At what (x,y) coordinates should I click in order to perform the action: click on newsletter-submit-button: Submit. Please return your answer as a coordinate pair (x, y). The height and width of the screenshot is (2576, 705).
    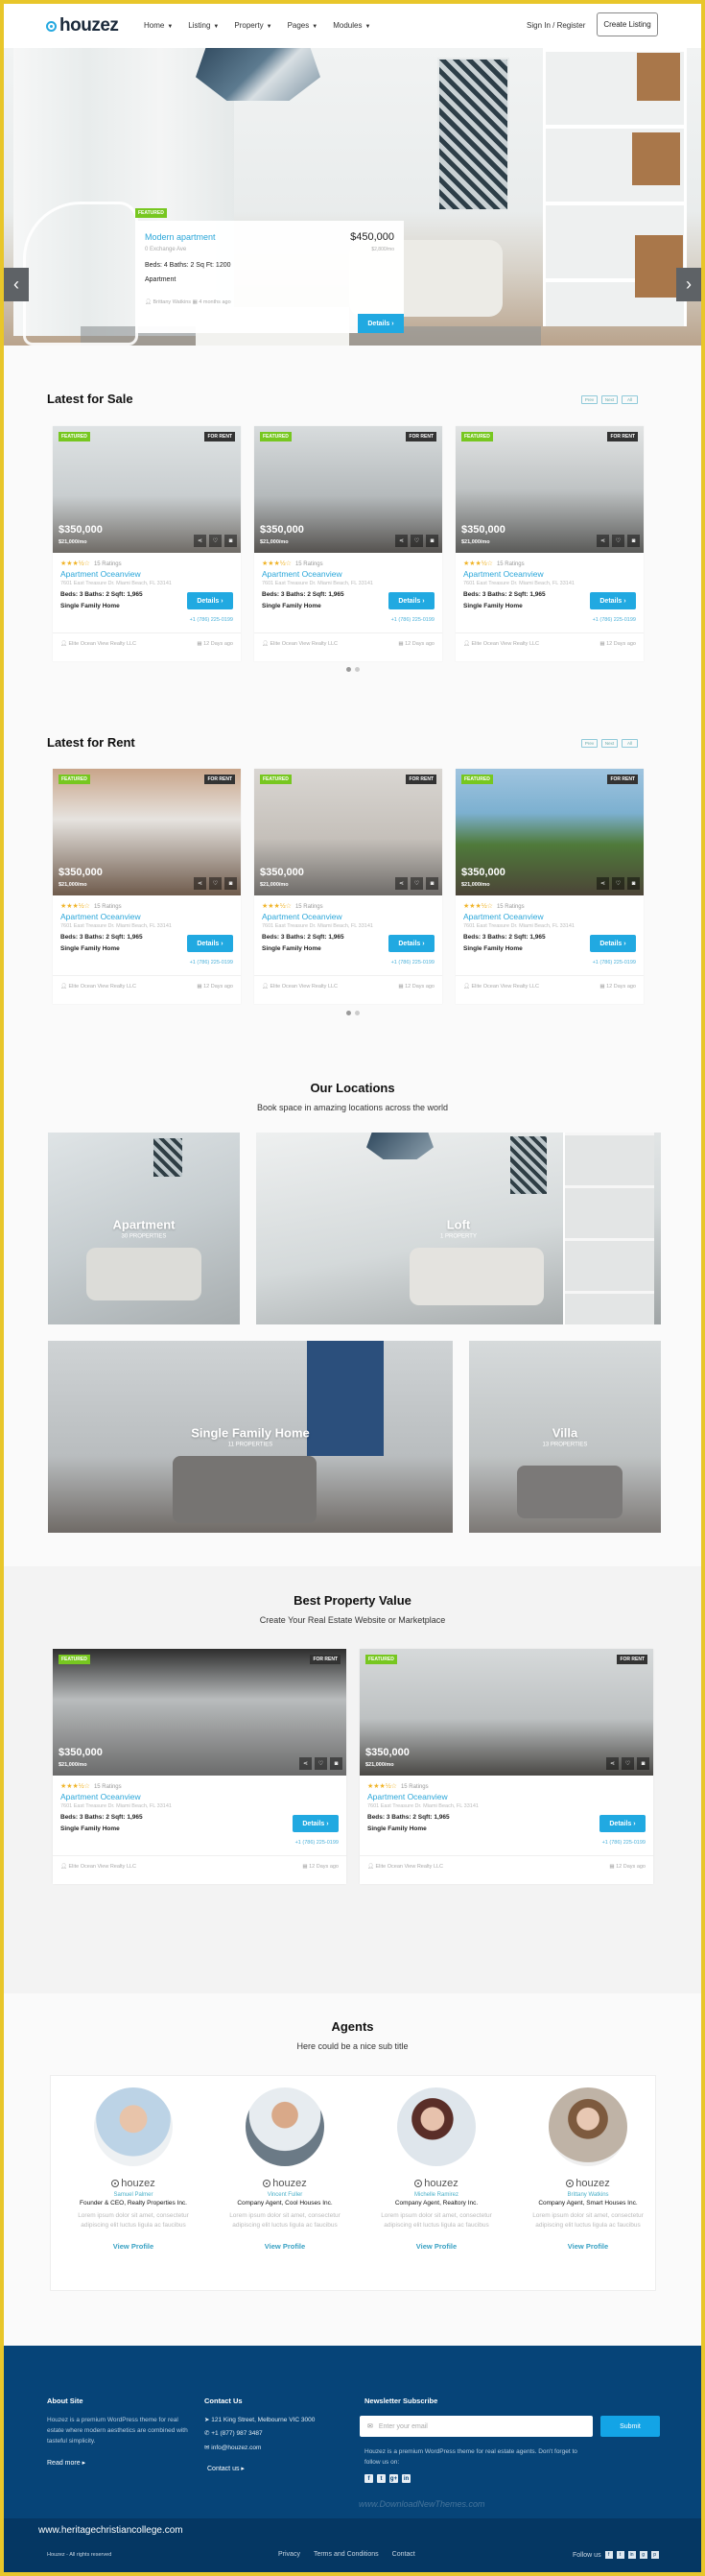
    Looking at the image, I should click on (630, 2426).